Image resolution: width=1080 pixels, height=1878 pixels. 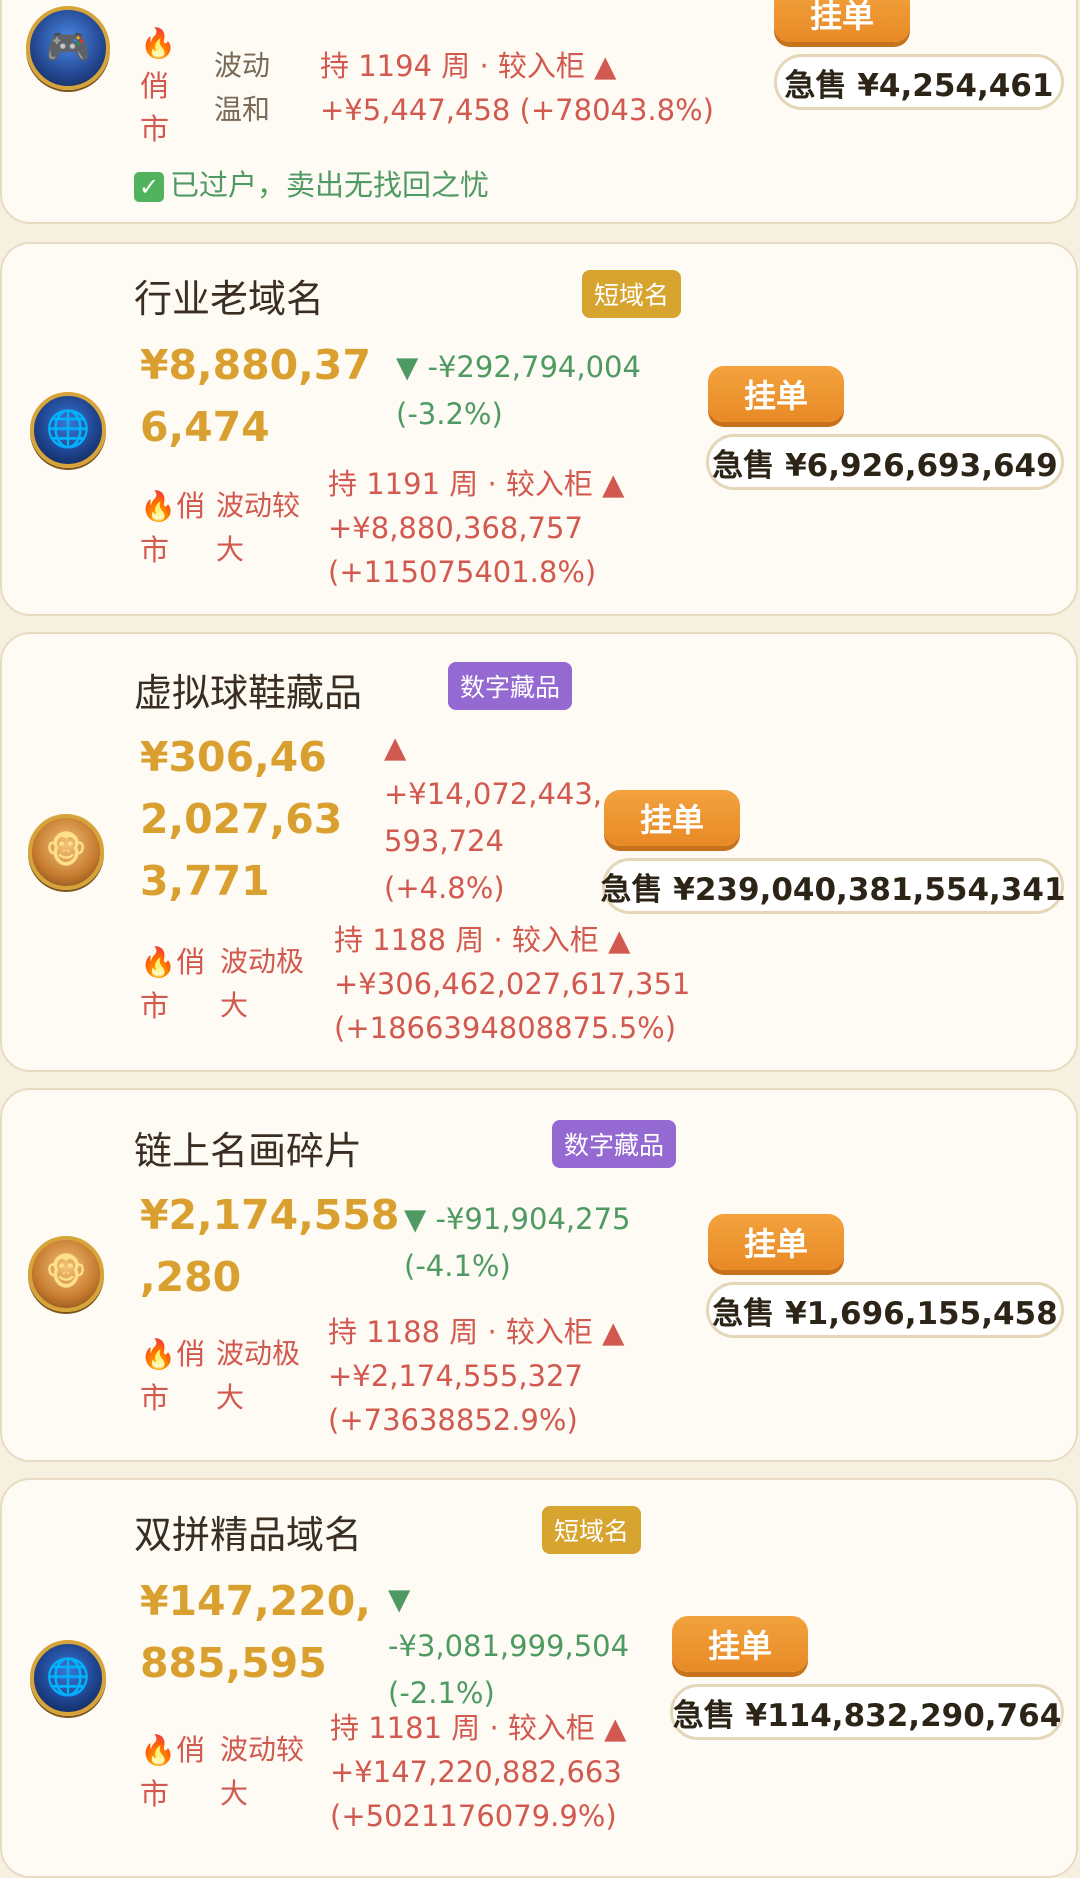 I want to click on asset-price: ¥8,880,37 6,474, so click(x=255, y=396).